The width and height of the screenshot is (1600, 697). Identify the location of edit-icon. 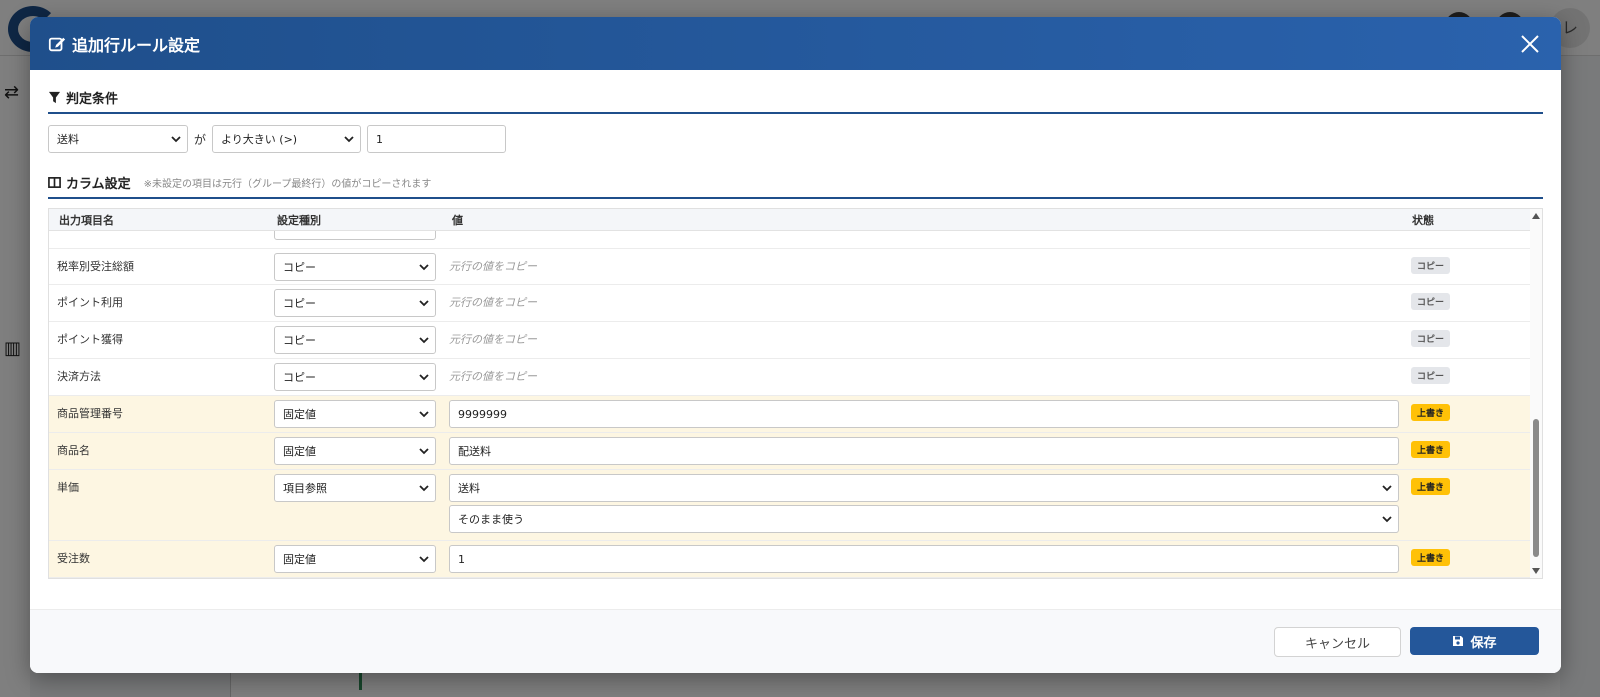
(57, 44).